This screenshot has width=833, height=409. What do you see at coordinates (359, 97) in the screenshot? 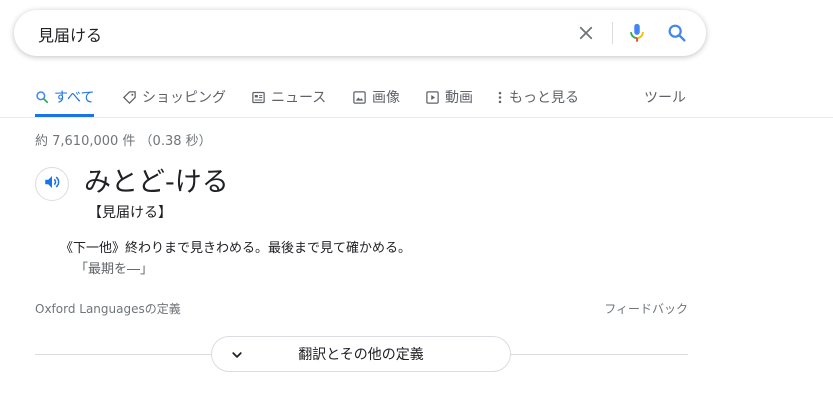
I see `image-icon` at bounding box center [359, 97].